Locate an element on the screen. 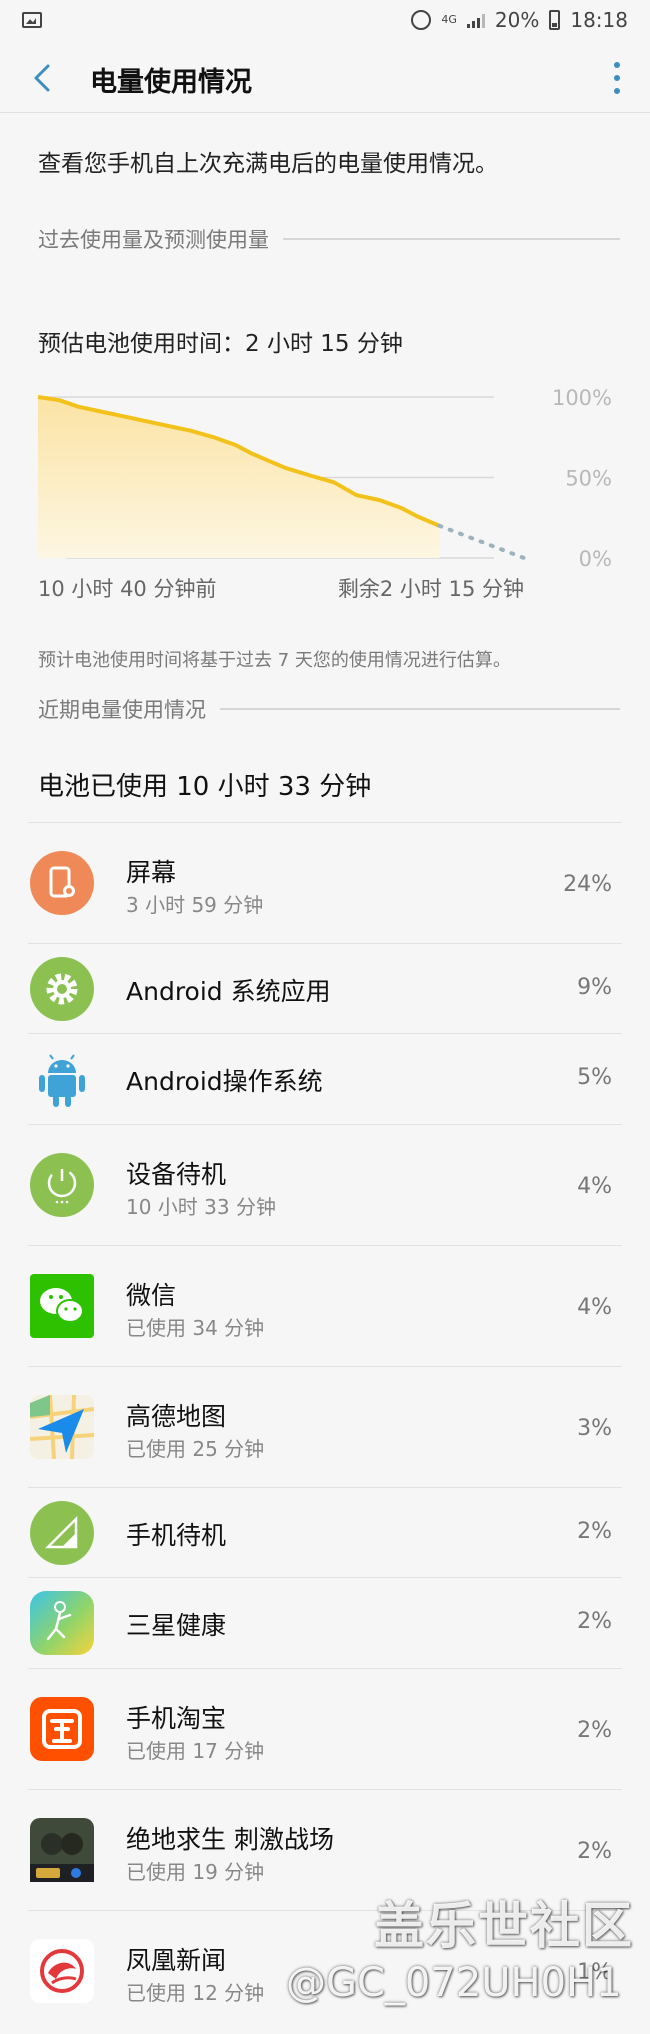  status-bar: 4G 20% 18:18 is located at coordinates (325, 20).